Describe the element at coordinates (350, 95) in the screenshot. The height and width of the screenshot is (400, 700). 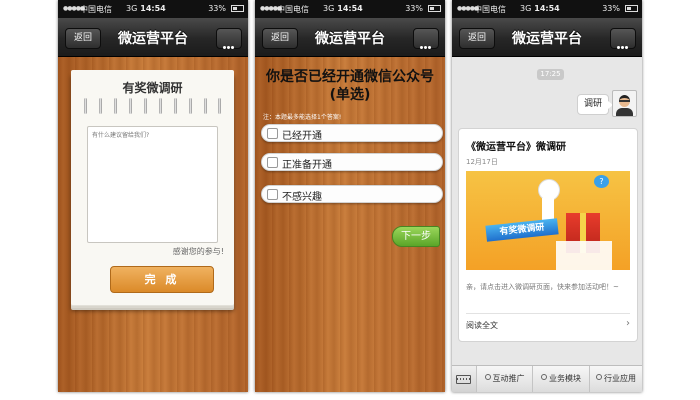
I see `question-line-2: (单选)` at that location.